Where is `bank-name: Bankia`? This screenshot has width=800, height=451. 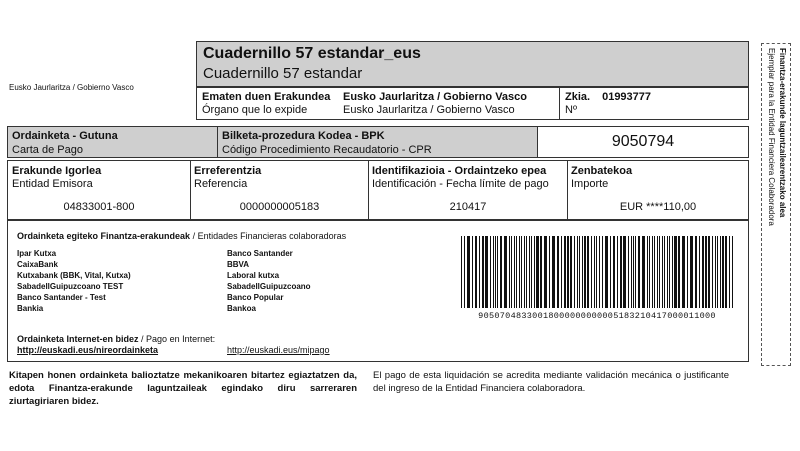
bank-name: Bankia is located at coordinates (30, 308).